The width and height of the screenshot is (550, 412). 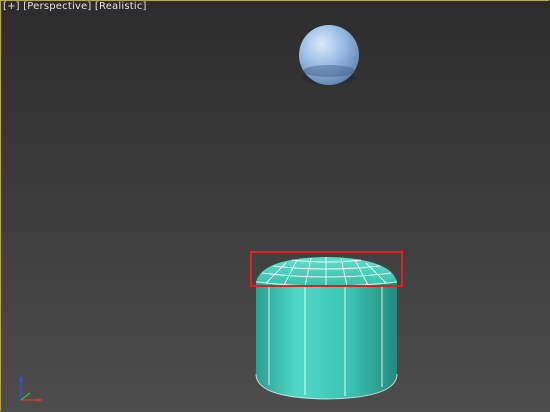 I want to click on axis-z-arrow, so click(x=21, y=378).